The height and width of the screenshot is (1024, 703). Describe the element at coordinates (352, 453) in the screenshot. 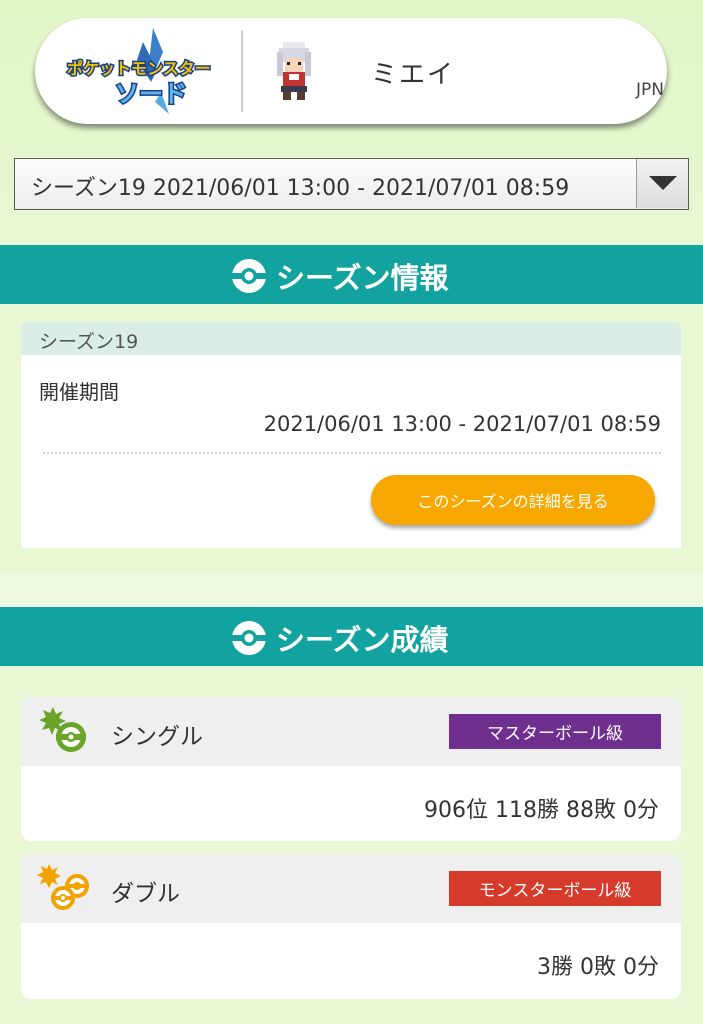

I see `dotted-divider` at that location.